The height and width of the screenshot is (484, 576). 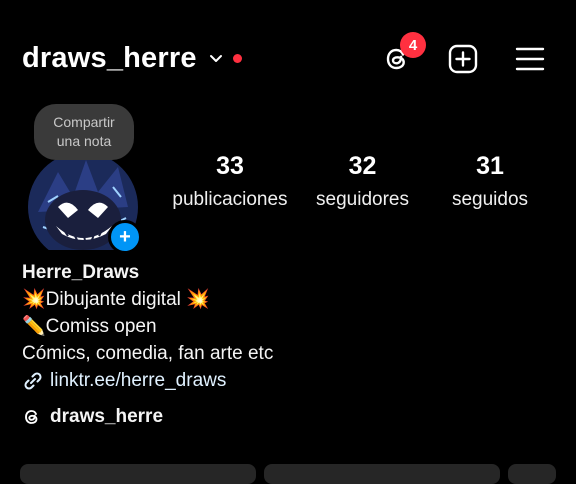 I want to click on edit-profile-button, so click(x=138, y=474).